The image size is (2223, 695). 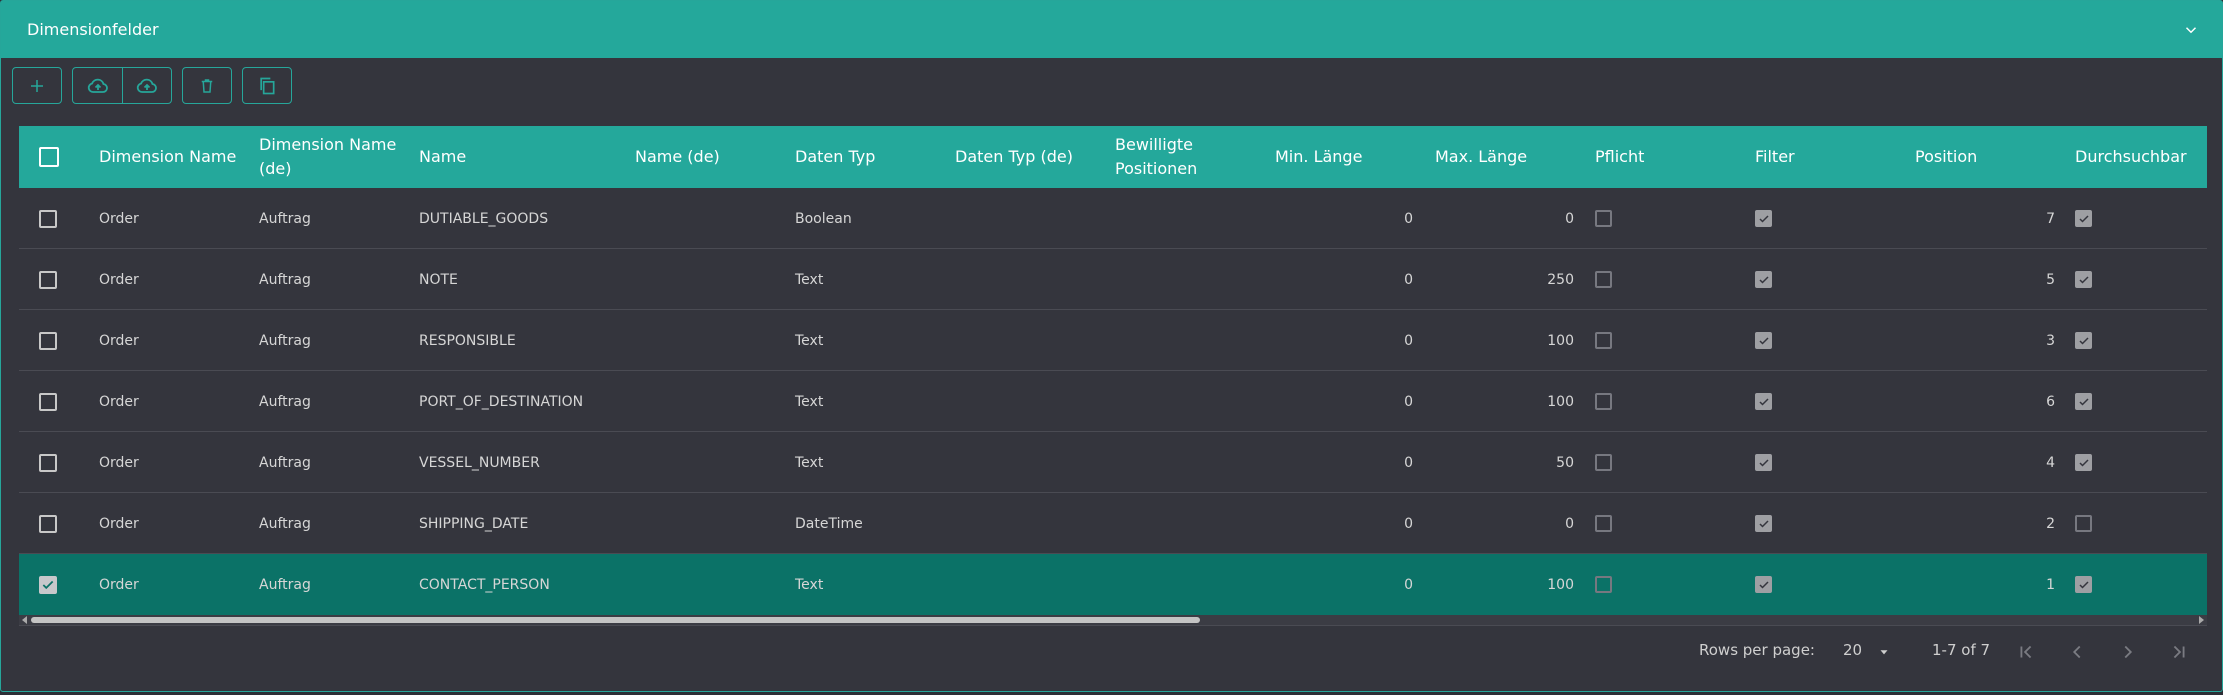 What do you see at coordinates (1113, 340) in the screenshot?
I see `table-row: Order Auftrag RESPONSIBLE Text 0 100 3` at bounding box center [1113, 340].